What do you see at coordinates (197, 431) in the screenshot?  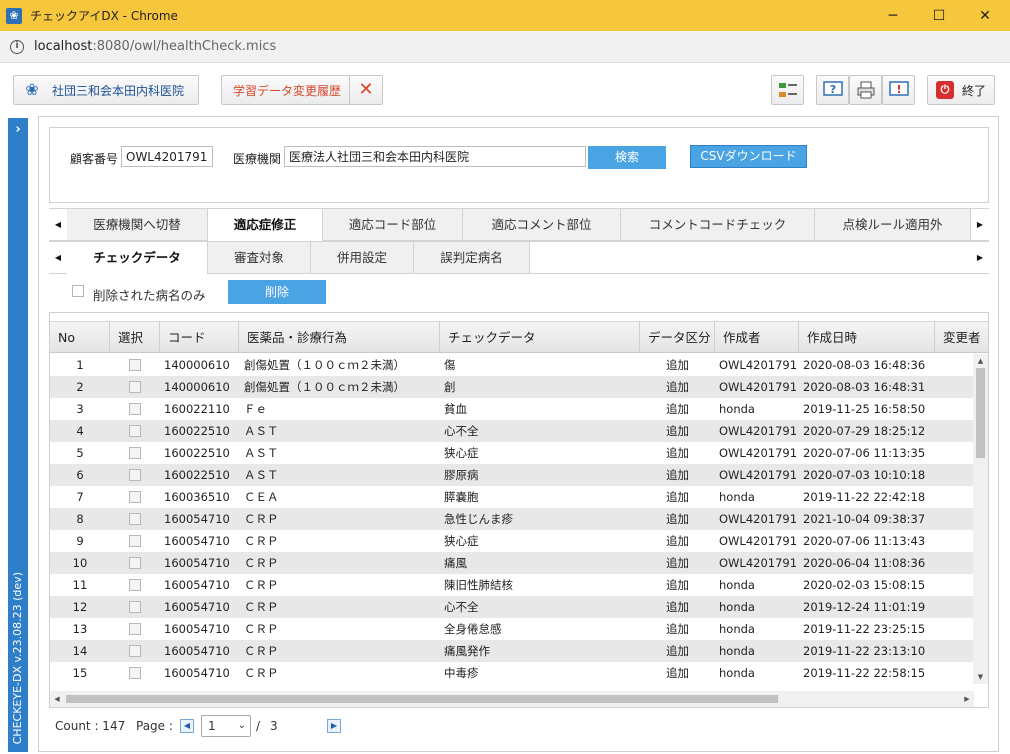 I see `code-cell: 160022510` at bounding box center [197, 431].